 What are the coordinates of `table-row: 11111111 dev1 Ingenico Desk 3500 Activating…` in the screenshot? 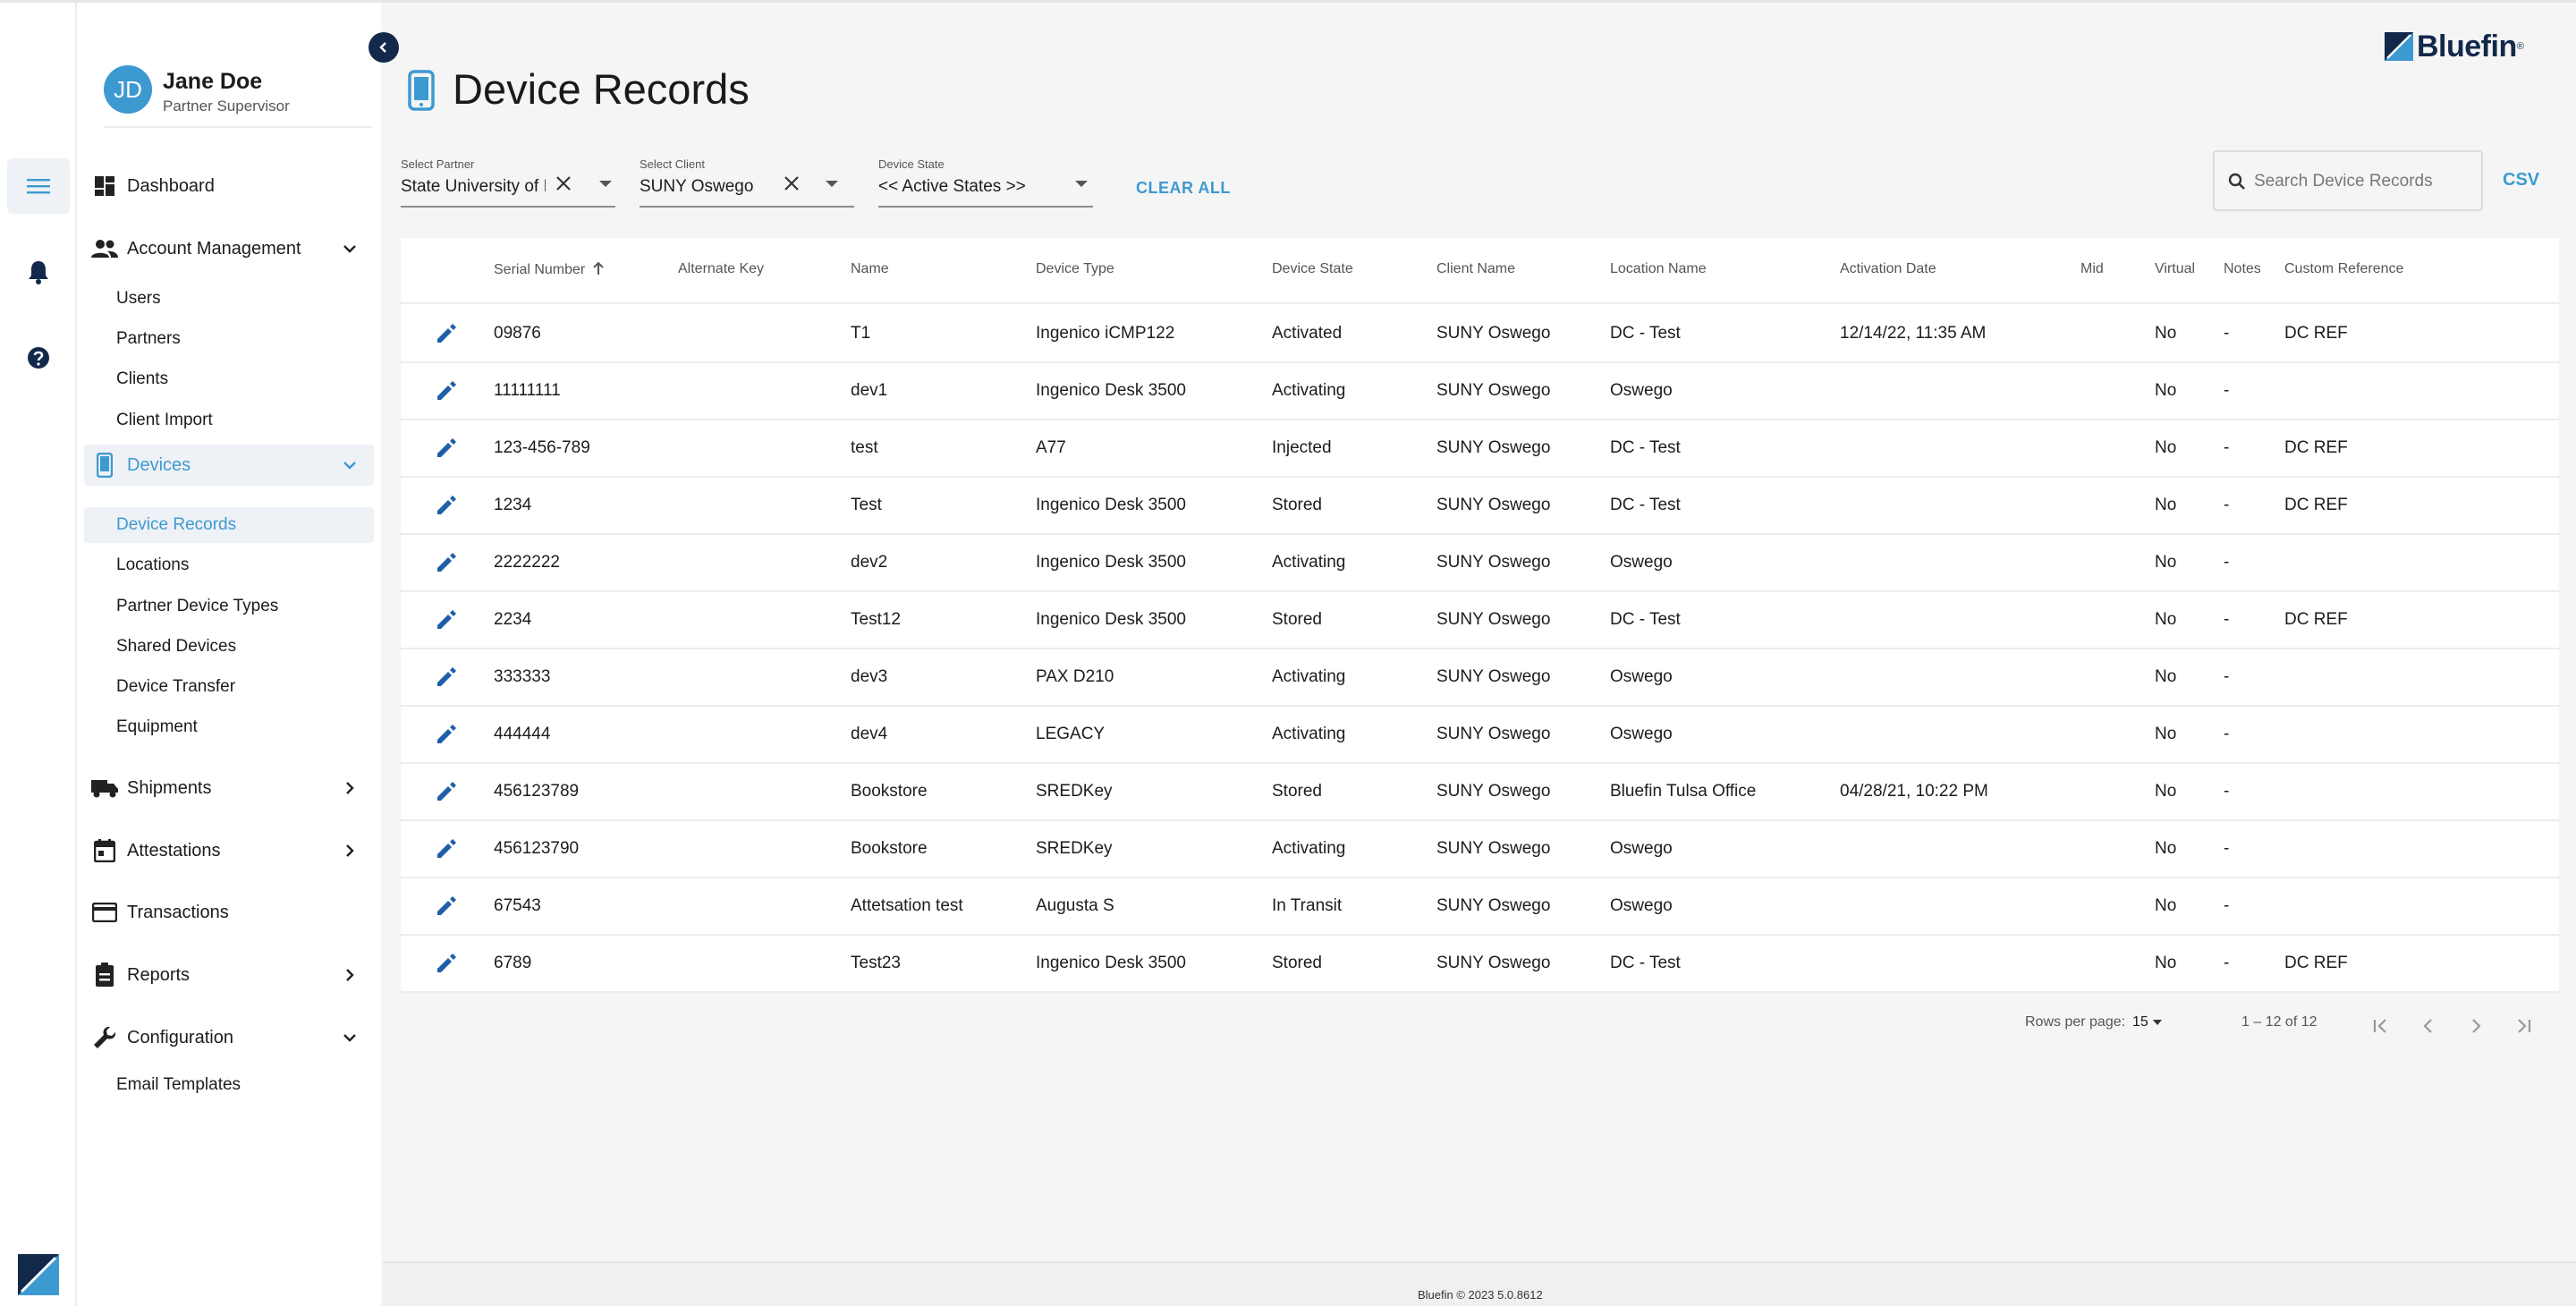 It's located at (1480, 391).